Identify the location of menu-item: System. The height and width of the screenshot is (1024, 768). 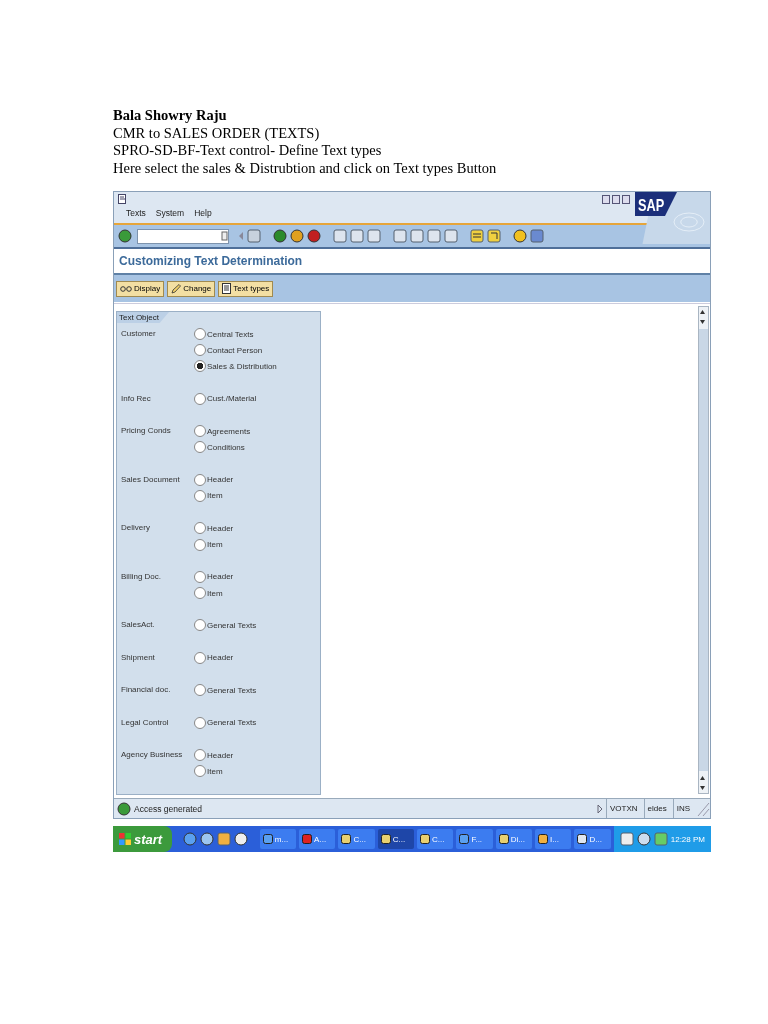
(170, 213).